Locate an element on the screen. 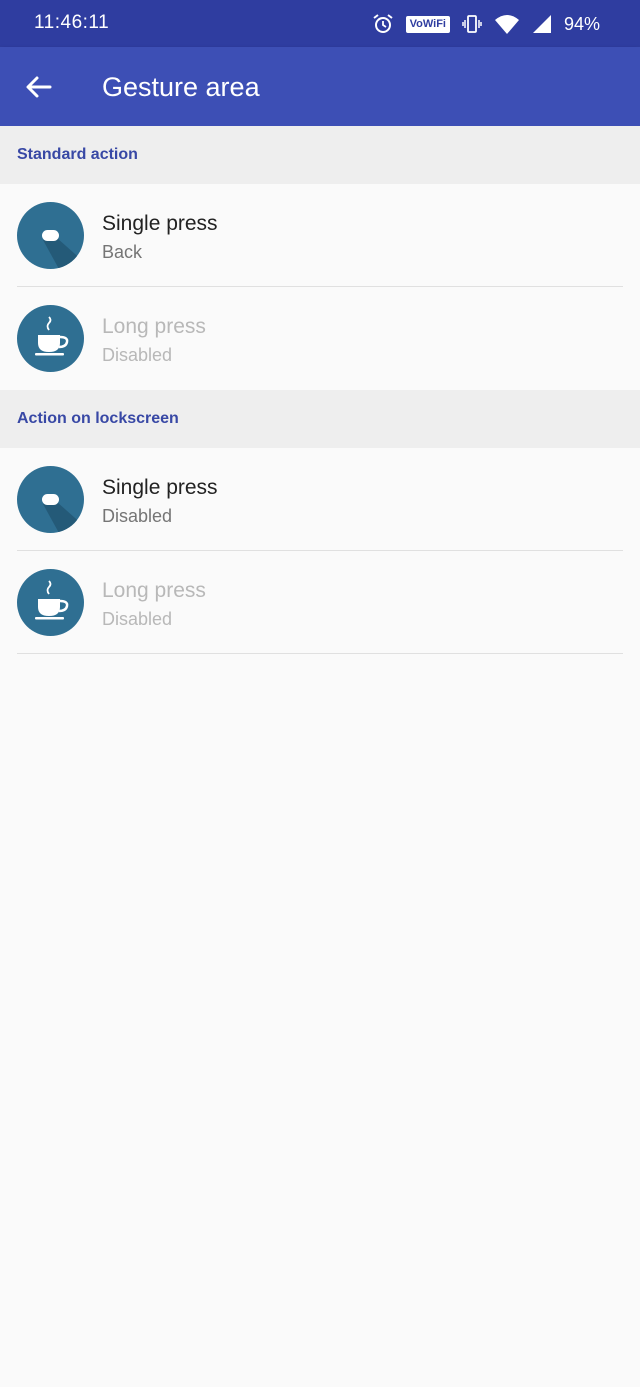  vowifi-icon: VoWiFi is located at coordinates (427, 24).